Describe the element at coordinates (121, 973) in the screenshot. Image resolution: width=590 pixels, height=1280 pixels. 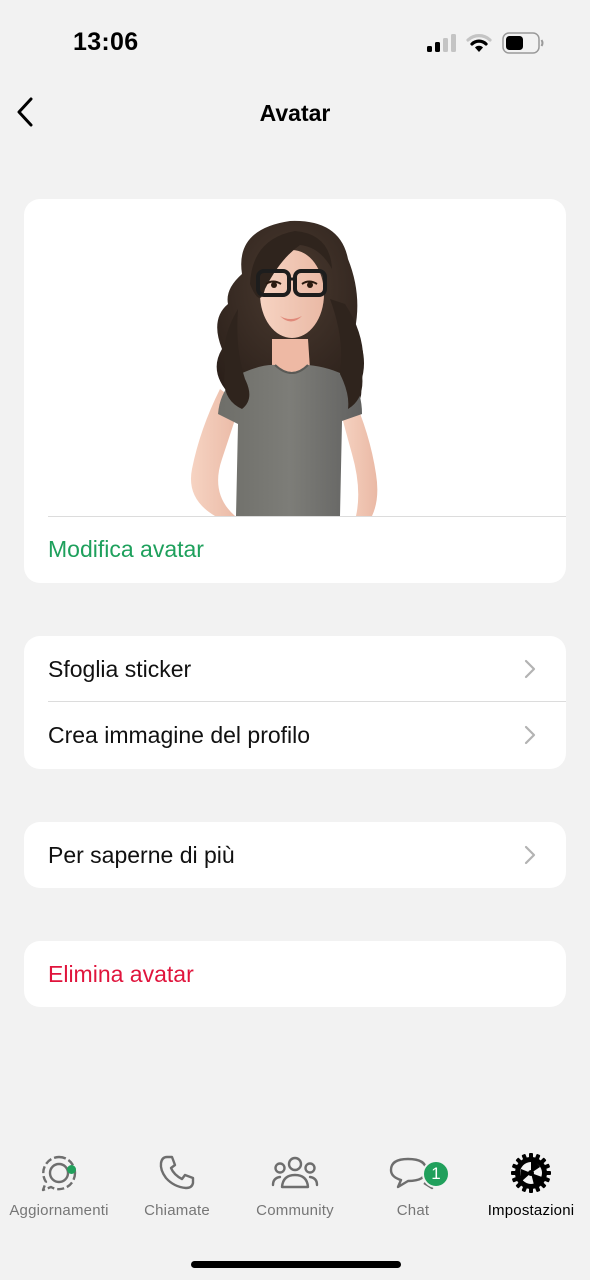
I see `row-label: Elimina avatar` at that location.